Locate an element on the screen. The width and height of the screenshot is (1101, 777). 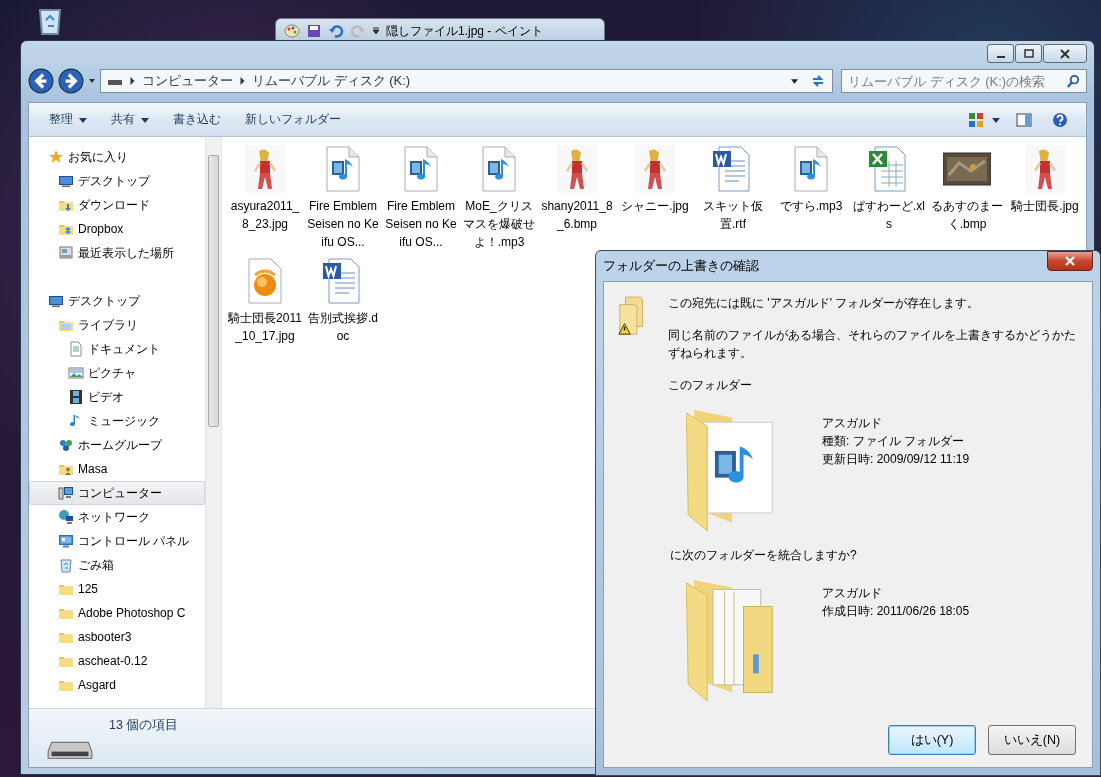
view-options-icon is located at coordinates (976, 119).